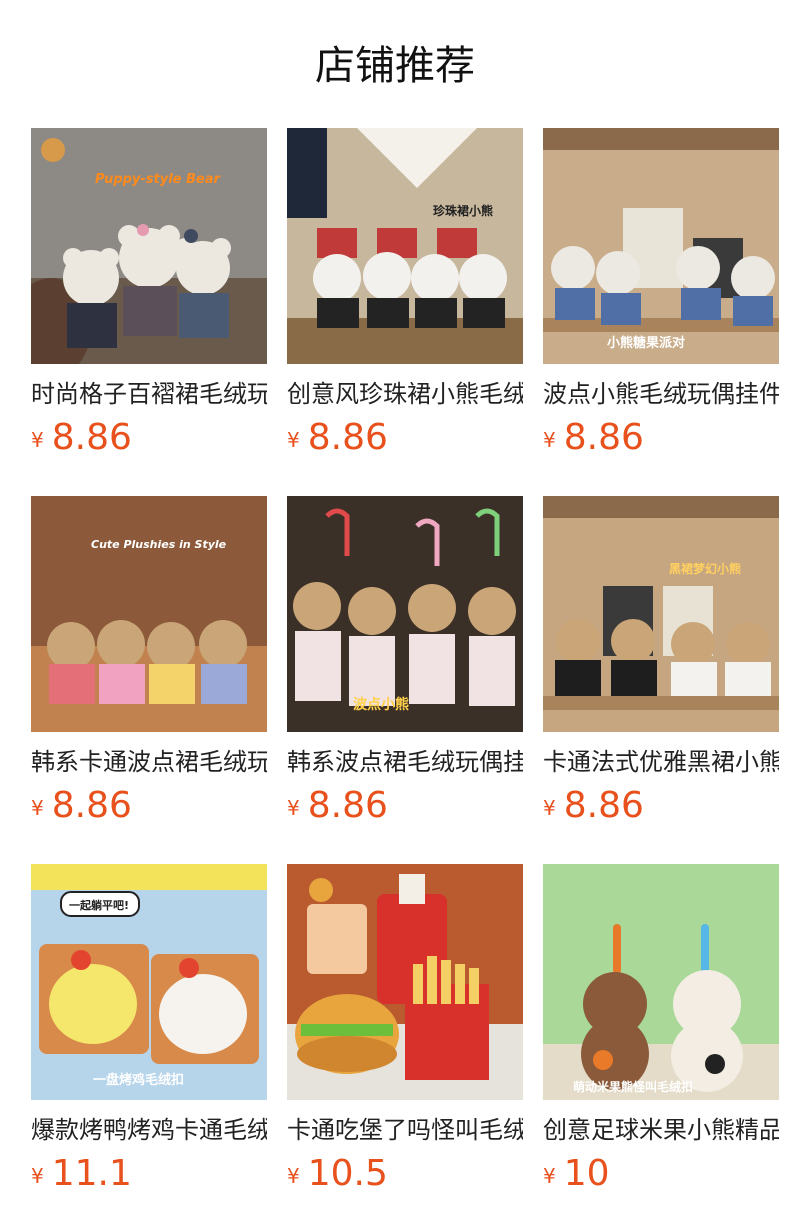 The height and width of the screenshot is (1232, 790). Describe the element at coordinates (586, 1173) in the screenshot. I see `price-value: 10` at that location.